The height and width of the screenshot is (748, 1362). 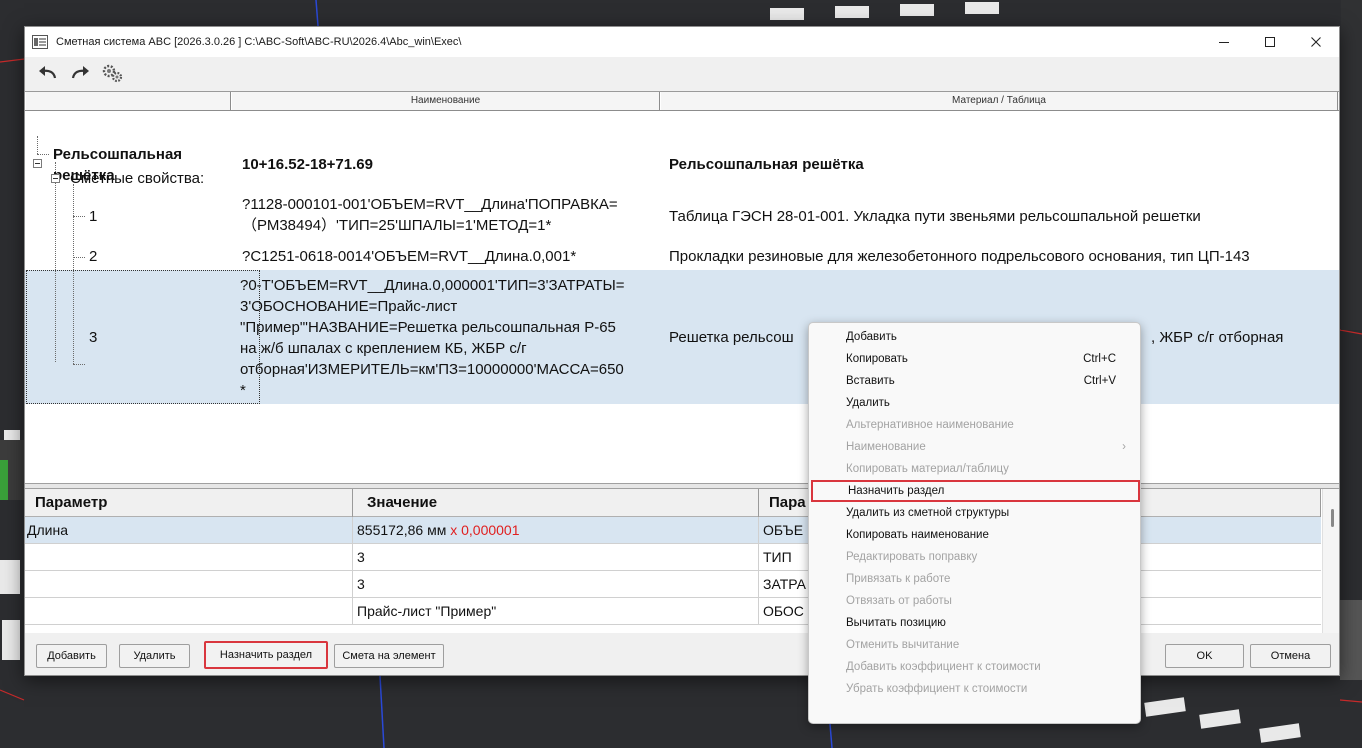 What do you see at coordinates (974, 579) in the screenshot?
I see `menu-item-bind-to-work: Привязать к работе` at bounding box center [974, 579].